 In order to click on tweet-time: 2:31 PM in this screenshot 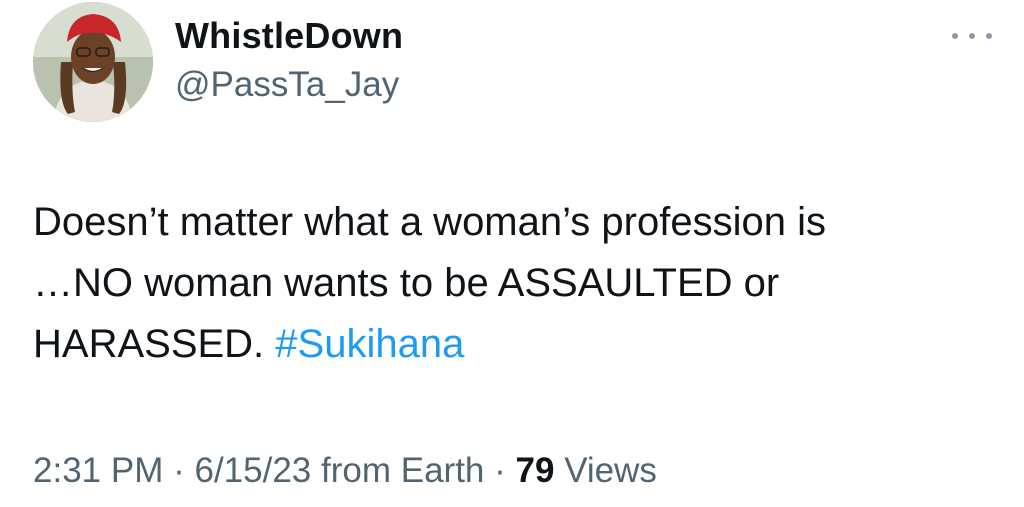, I will do `click(98, 470)`.